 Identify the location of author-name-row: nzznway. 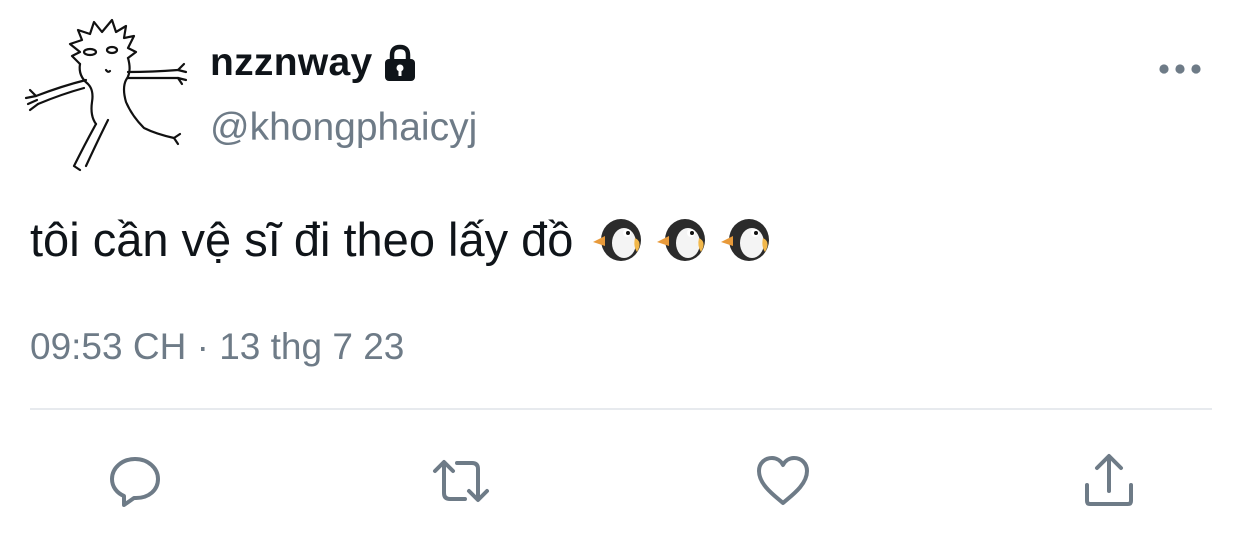
(314, 63).